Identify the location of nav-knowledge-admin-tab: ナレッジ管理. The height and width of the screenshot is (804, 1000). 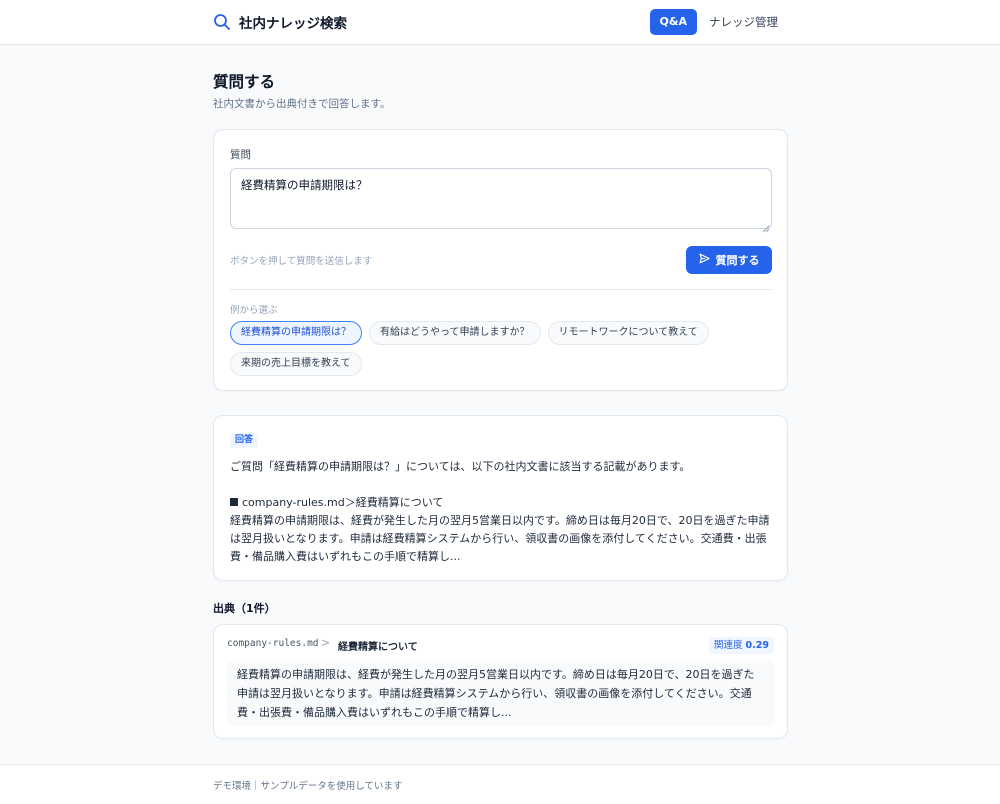
(743, 22).